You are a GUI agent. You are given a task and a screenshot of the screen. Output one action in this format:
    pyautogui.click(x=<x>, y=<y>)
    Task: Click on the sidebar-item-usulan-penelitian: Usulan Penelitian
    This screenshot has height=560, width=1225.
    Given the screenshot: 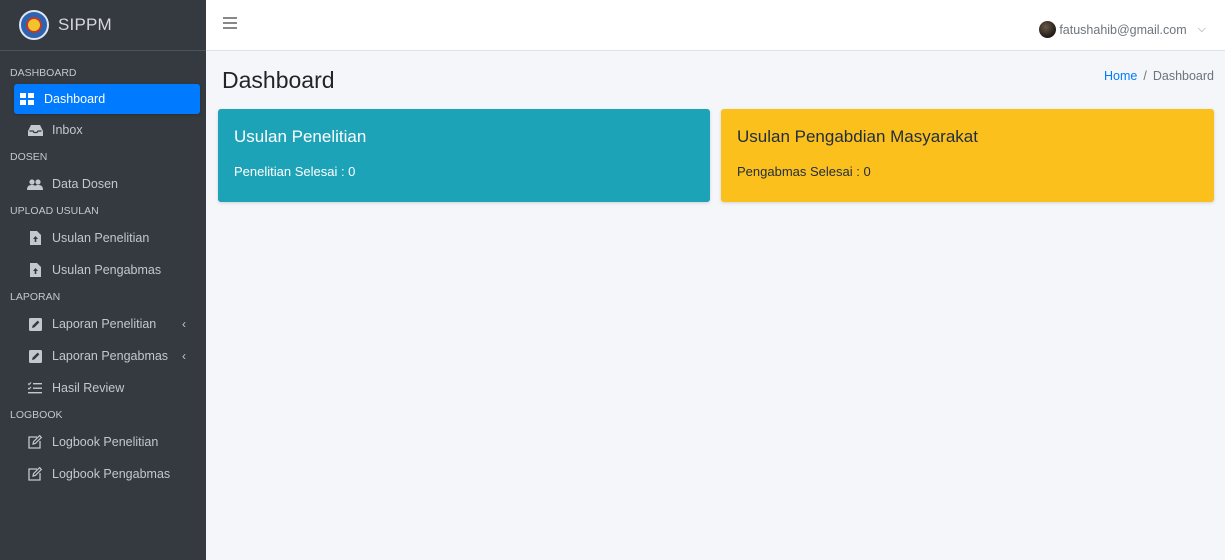 What is the action you would take?
    pyautogui.click(x=107, y=238)
    